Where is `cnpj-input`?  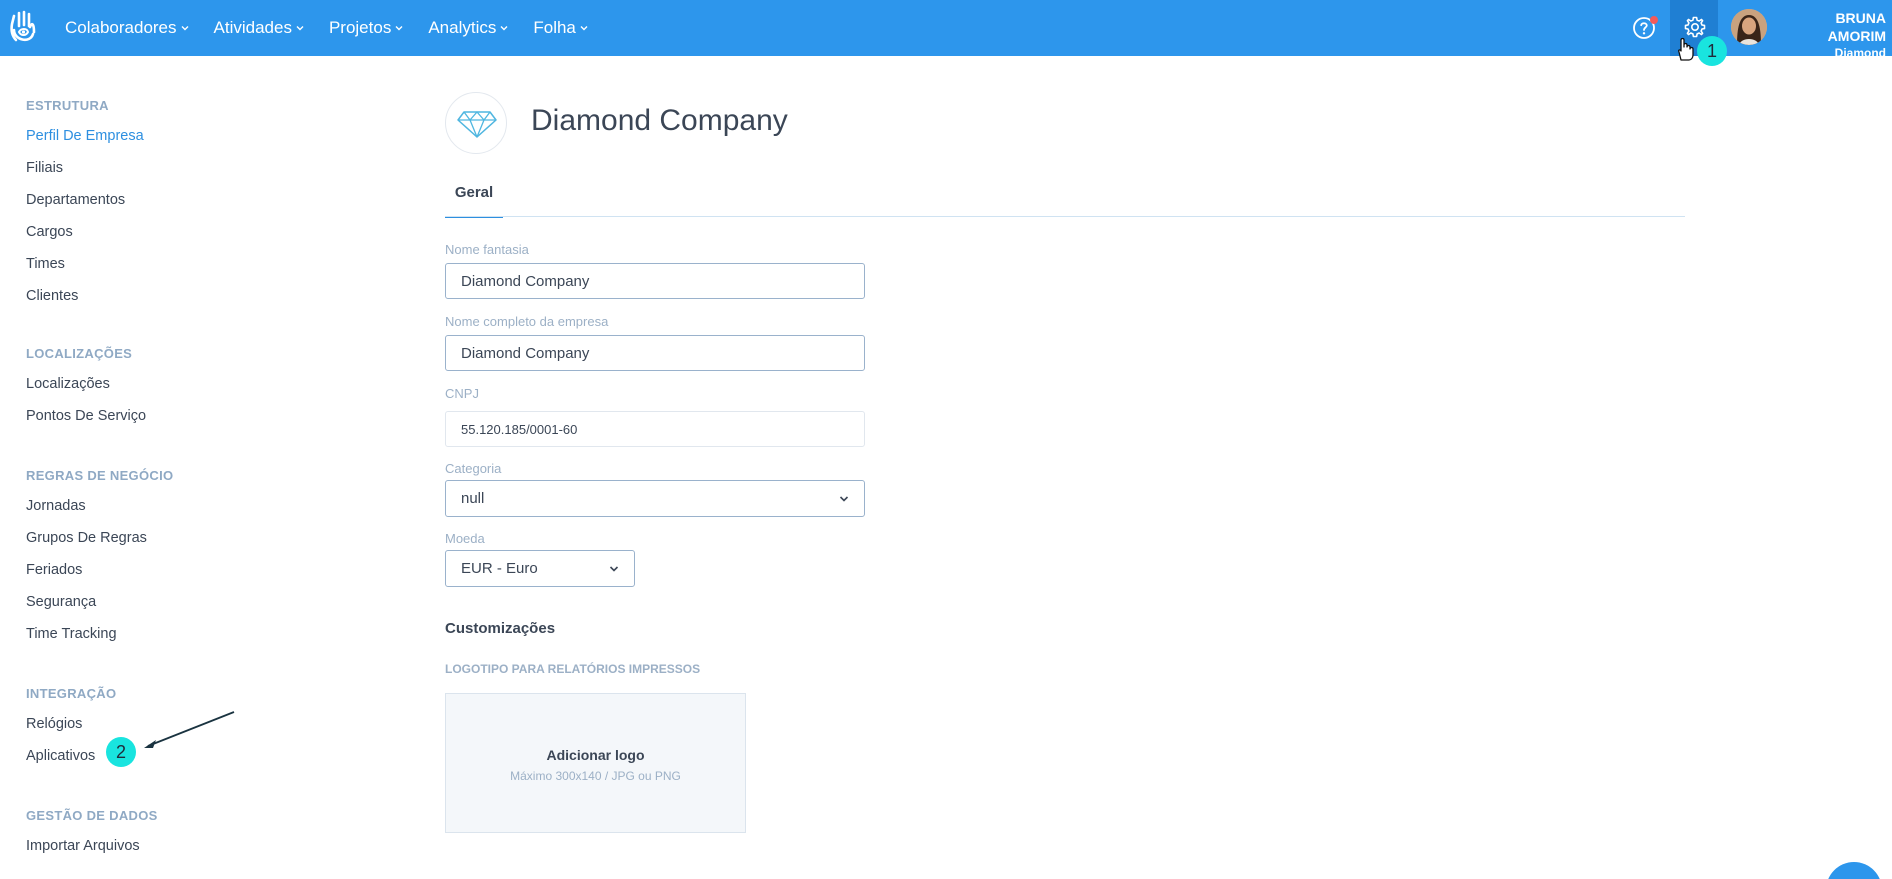 cnpj-input is located at coordinates (655, 429).